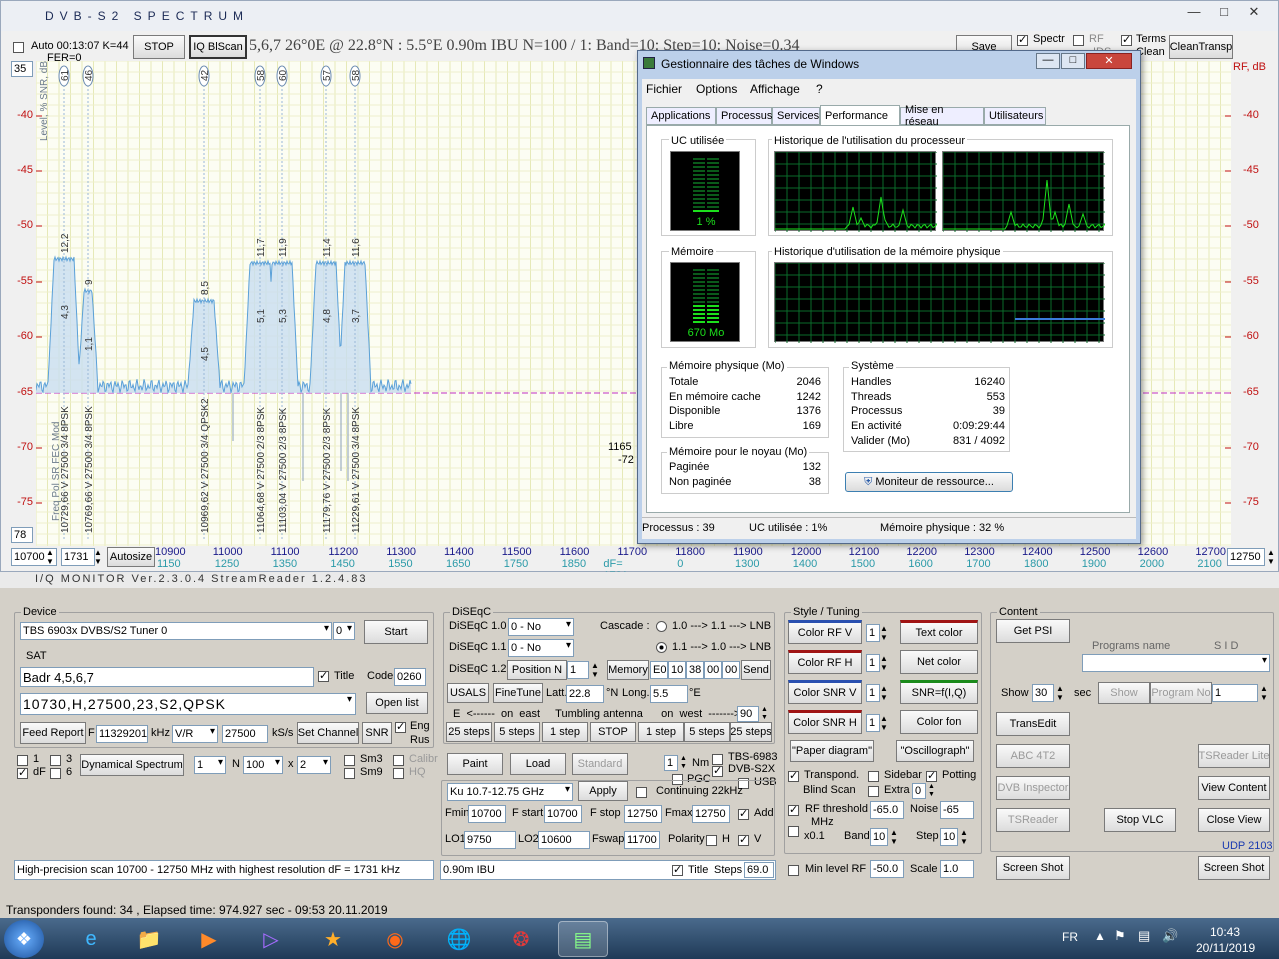 This screenshot has width=1279, height=959. I want to click on memory-hex-3: 00, so click(713, 670).